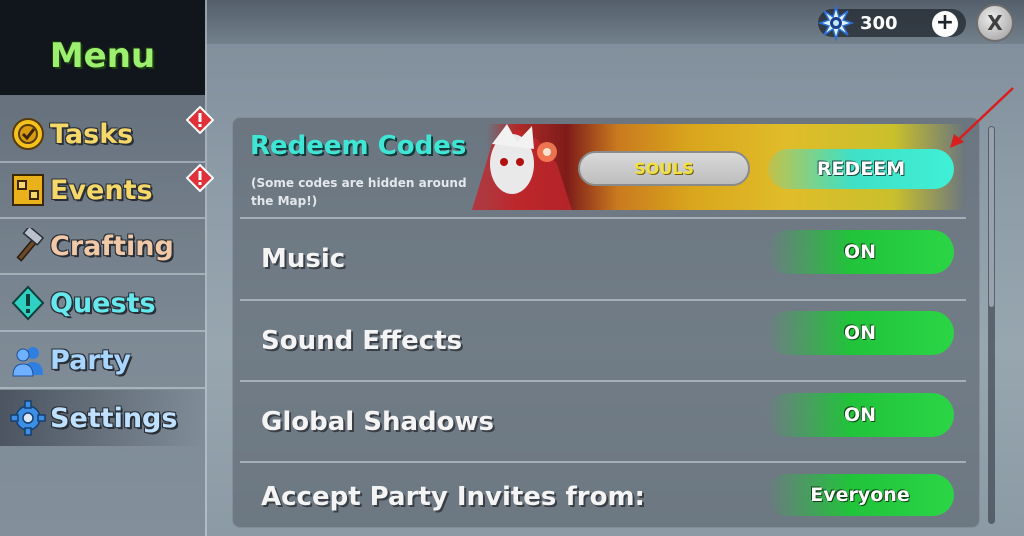 This screenshot has height=536, width=1024. Describe the element at coordinates (603, 420) in the screenshot. I see `setting-row-global-shadows: Global Shadows ON` at that location.